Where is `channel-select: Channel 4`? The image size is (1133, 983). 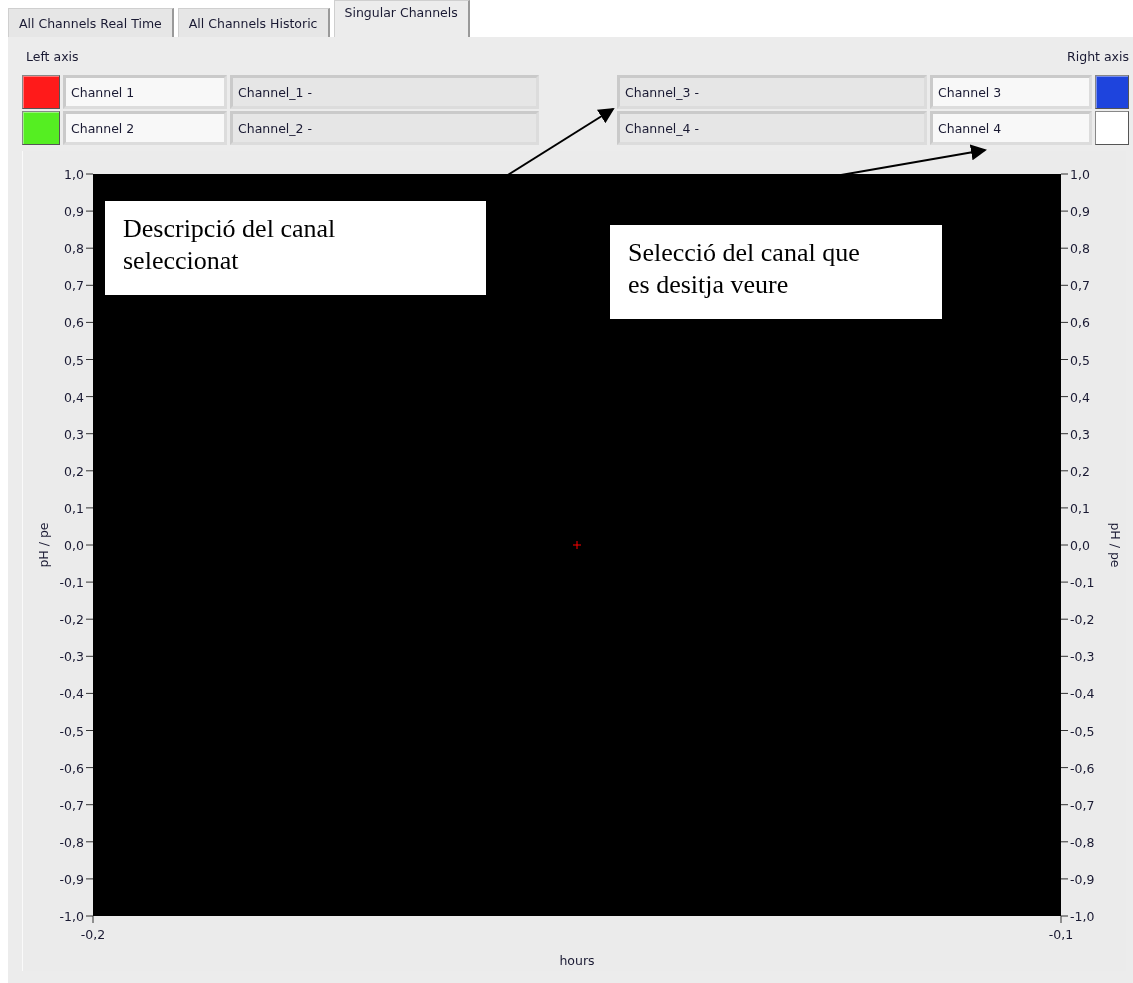
channel-select: Channel 4 is located at coordinates (1011, 128).